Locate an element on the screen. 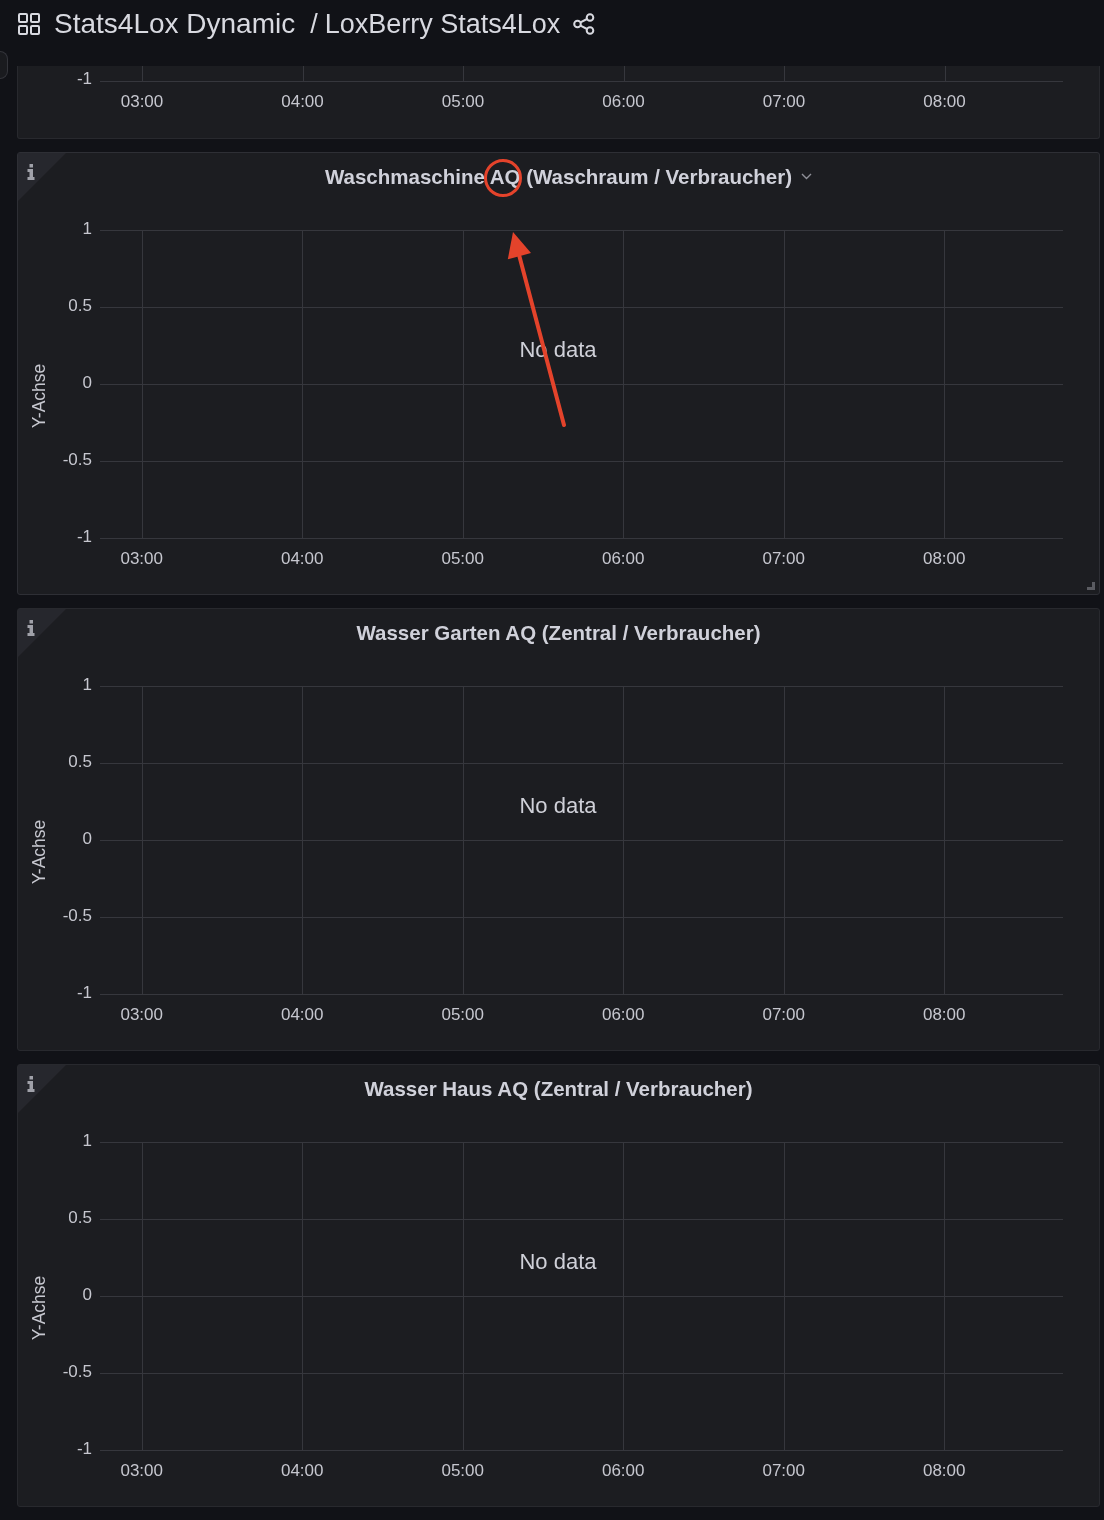  panel-title: Waschmaschine AQ (Waschraum / Verbraucher) is located at coordinates (558, 176).